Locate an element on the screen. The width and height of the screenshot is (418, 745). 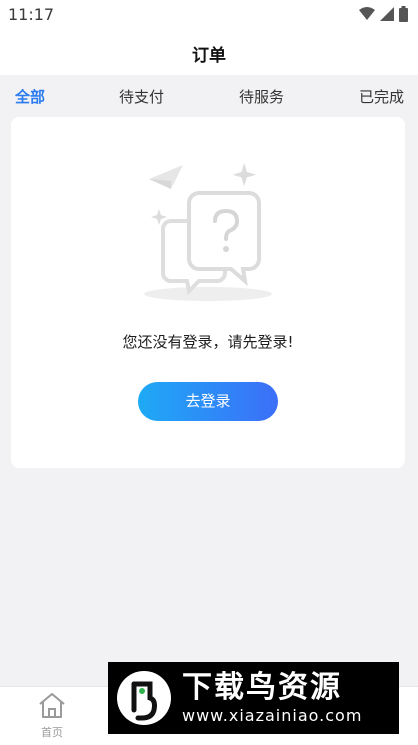
bird-logo-icon is located at coordinates (144, 698).